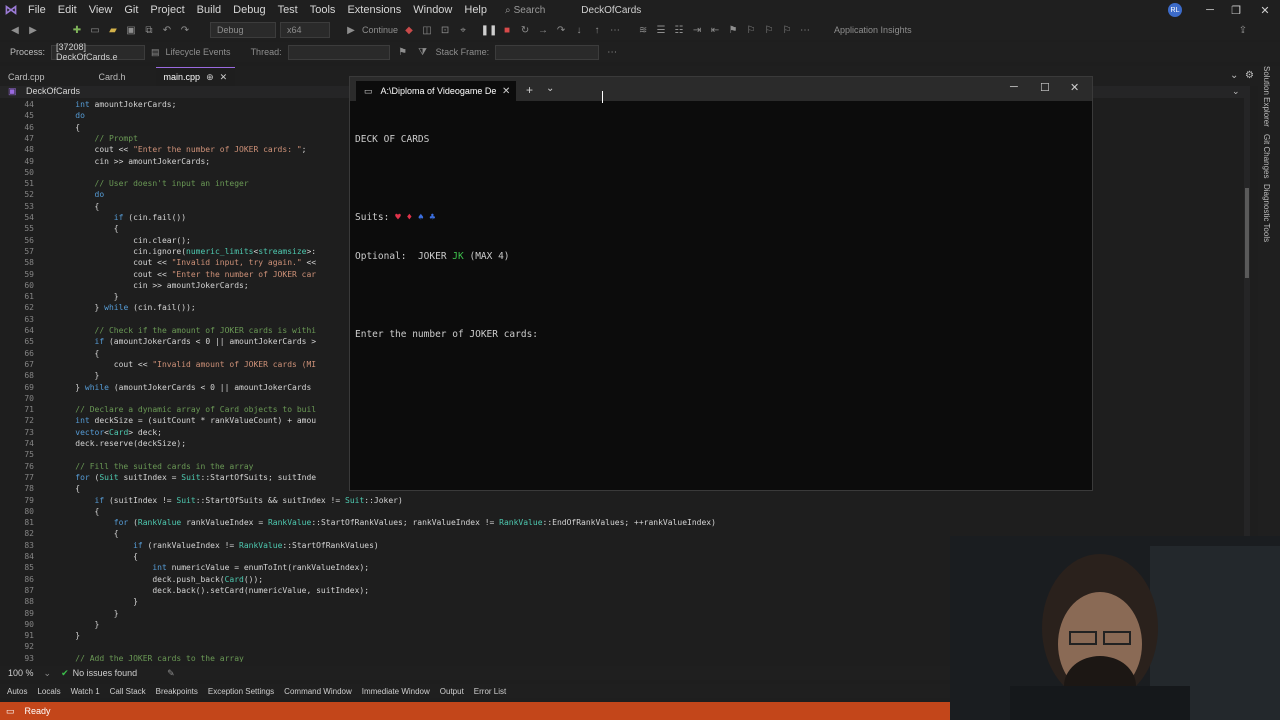 The width and height of the screenshot is (1280, 720). Describe the element at coordinates (288, 10) in the screenshot. I see `menu-test: Test` at that location.